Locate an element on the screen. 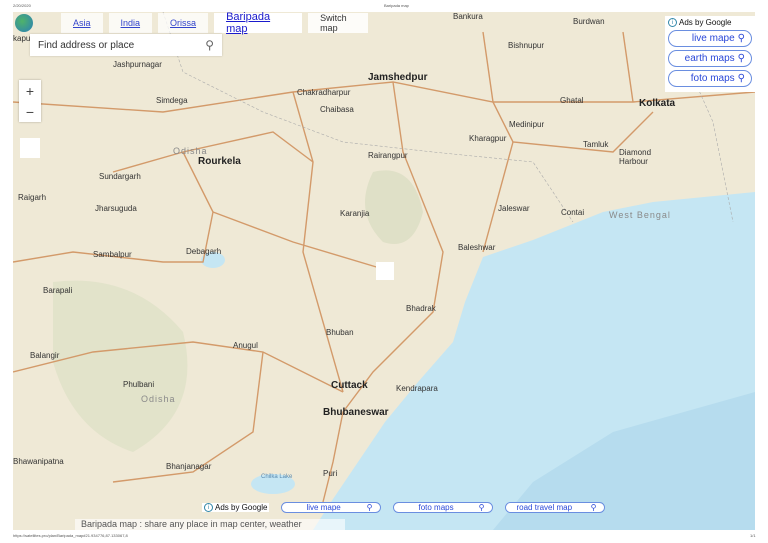  search-placeholder: Find address or place is located at coordinates (86, 45).